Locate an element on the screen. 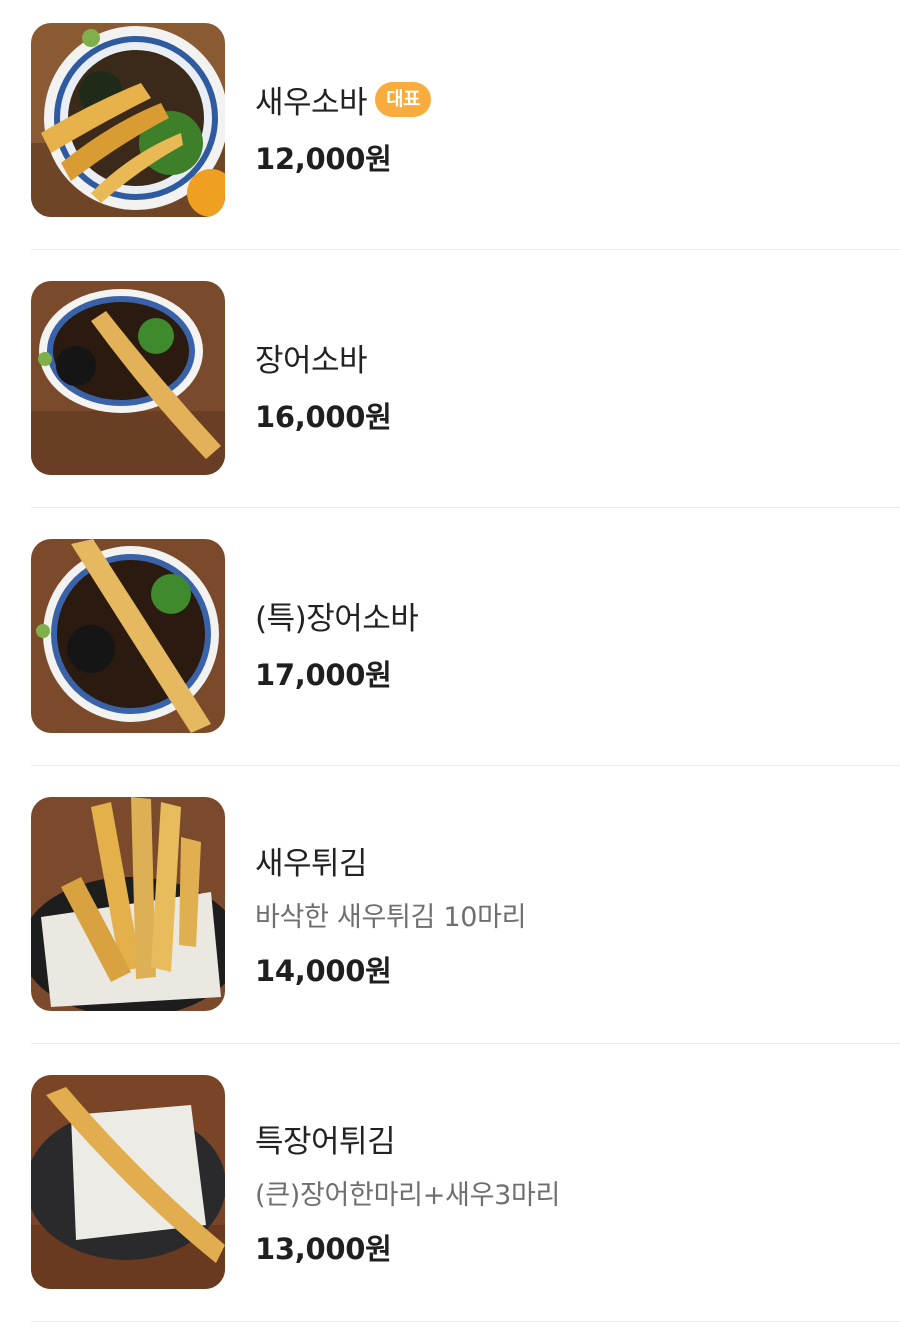 Image resolution: width=900 pixels, height=1332 pixels. name-row: (특)장어소바 is located at coordinates (337, 615).